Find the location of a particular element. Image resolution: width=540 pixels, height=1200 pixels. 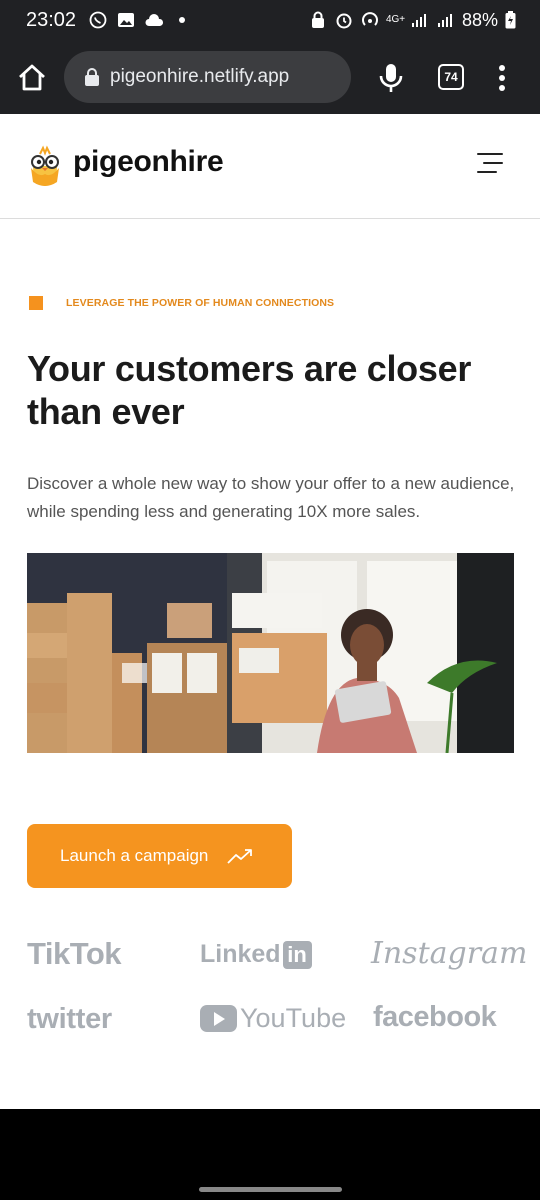

url-text: pigeonhire.netlify.app is located at coordinates (200, 76).